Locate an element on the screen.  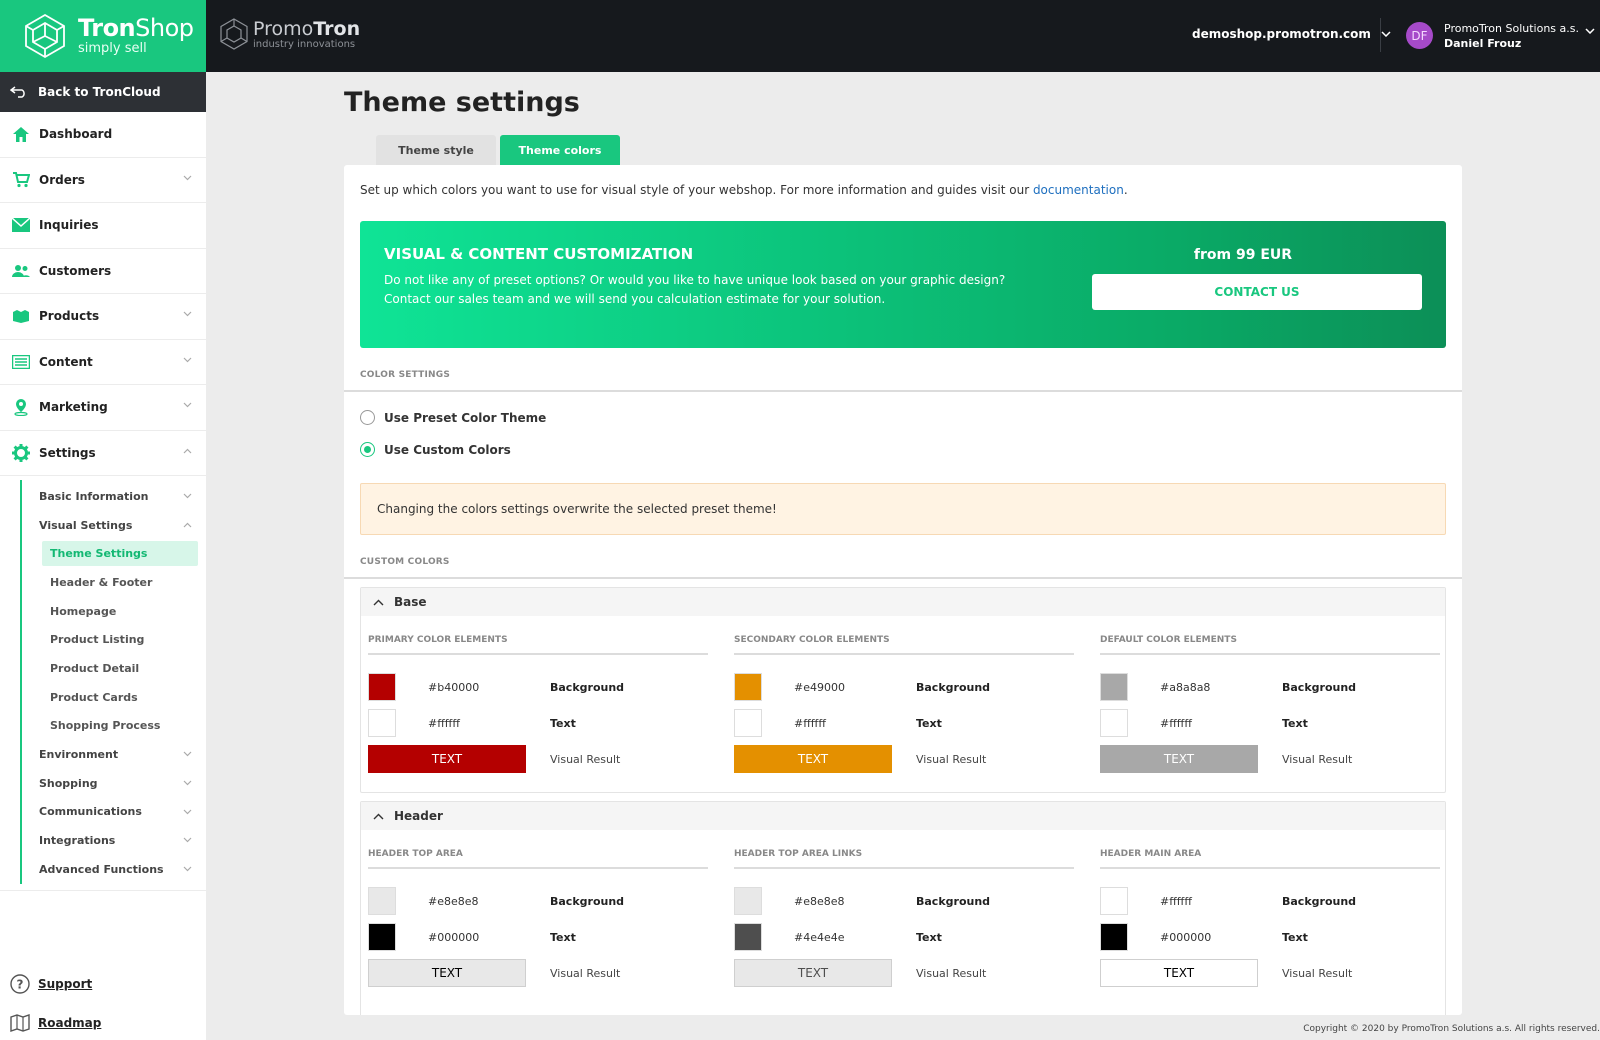
contact-us-button: CONTACT US is located at coordinates (1257, 292).